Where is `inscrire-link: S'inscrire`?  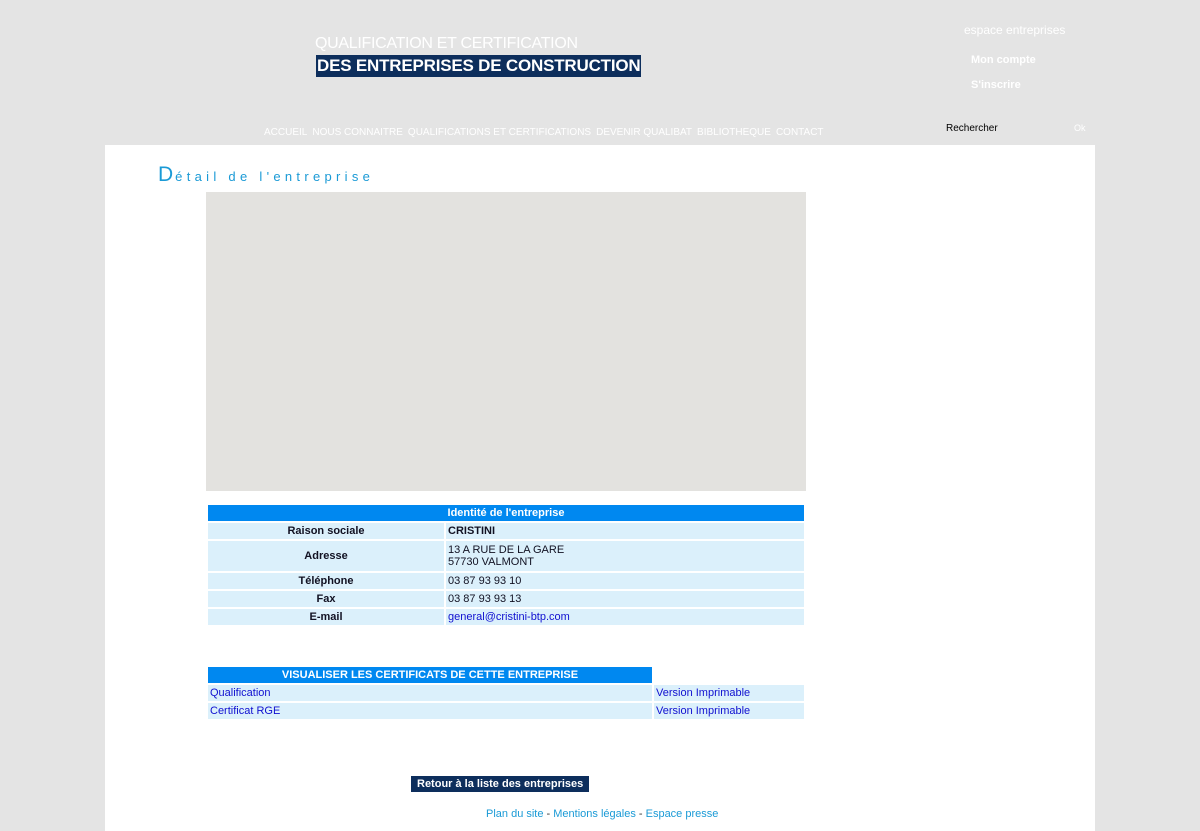 inscrire-link: S'inscrire is located at coordinates (996, 85).